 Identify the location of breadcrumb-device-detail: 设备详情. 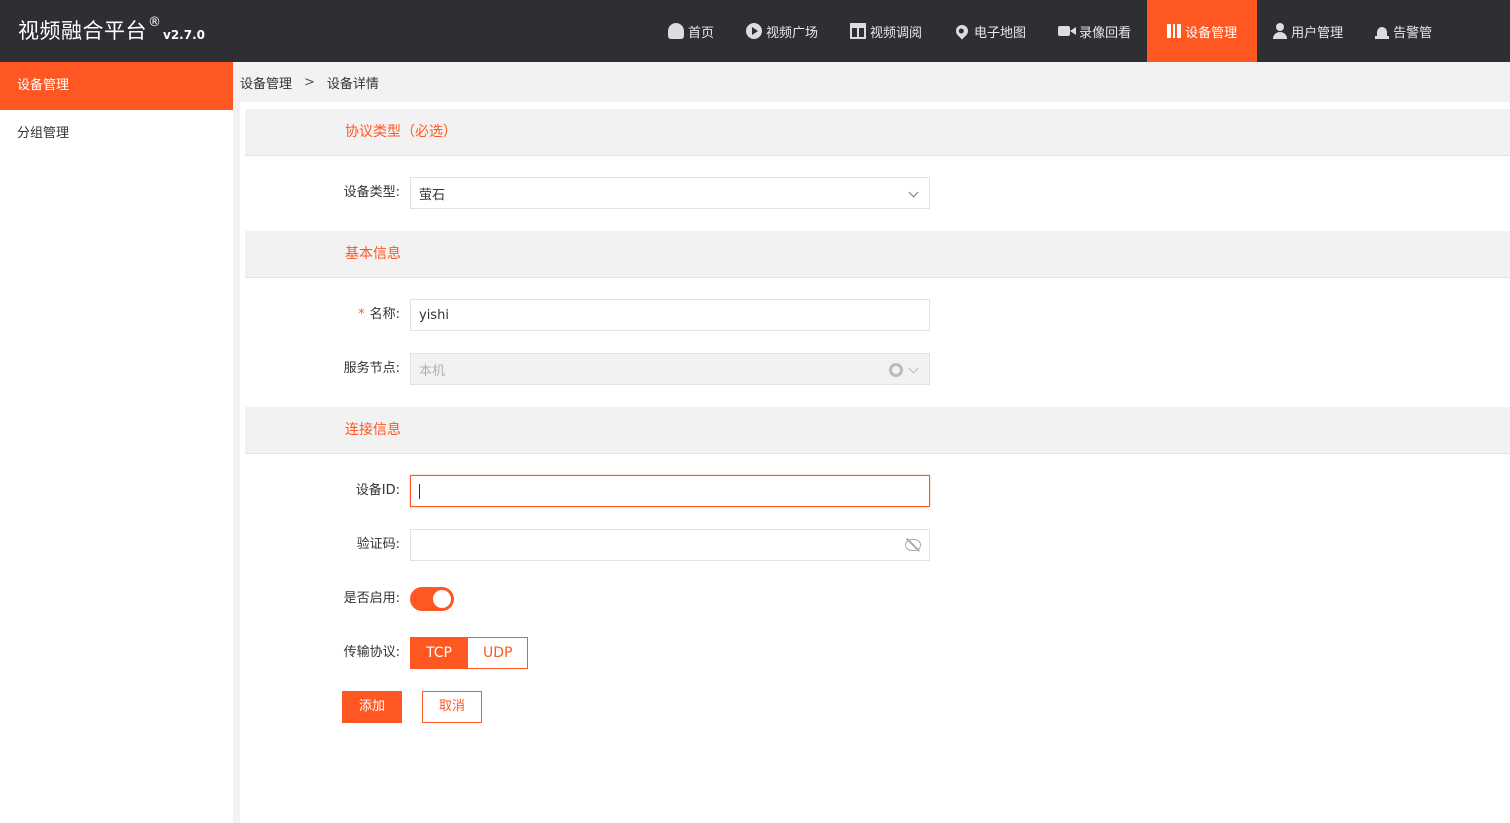
(352, 84).